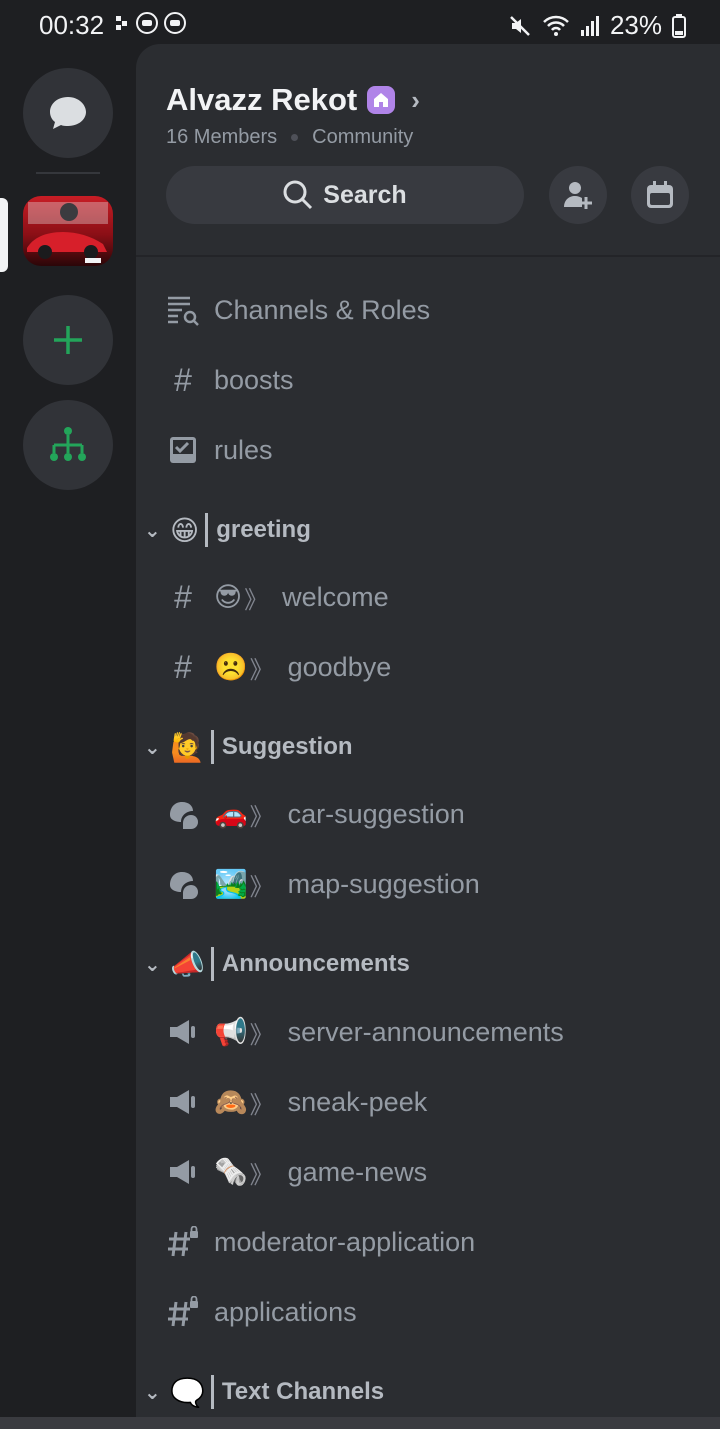  I want to click on notification-icons, so click(151, 23).